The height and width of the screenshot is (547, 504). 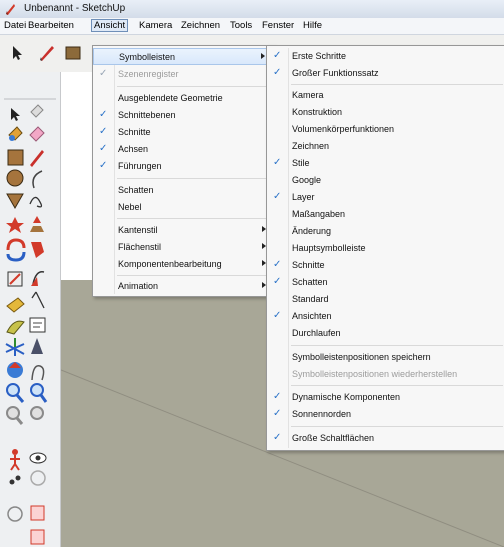 What do you see at coordinates (312, 25) in the screenshot?
I see `menu-hilfe: Hilfe` at bounding box center [312, 25].